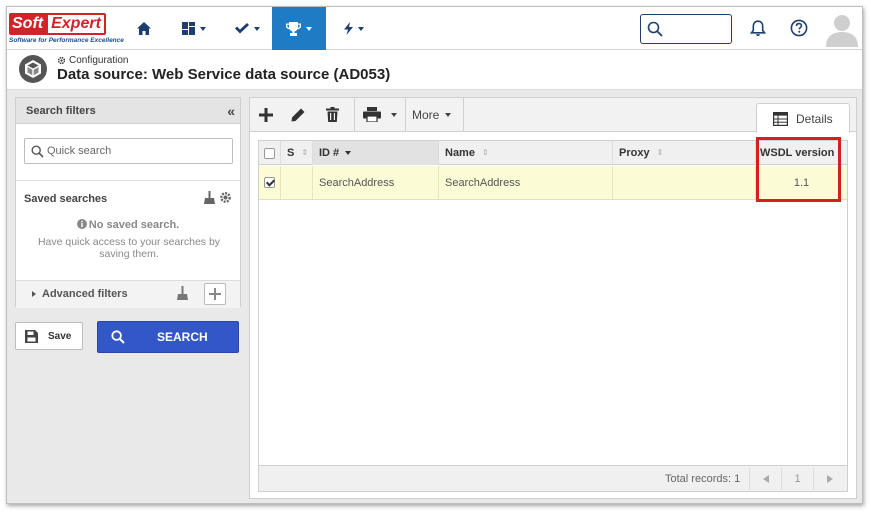  Describe the element at coordinates (372, 114) in the screenshot. I see `printer-icon` at that location.